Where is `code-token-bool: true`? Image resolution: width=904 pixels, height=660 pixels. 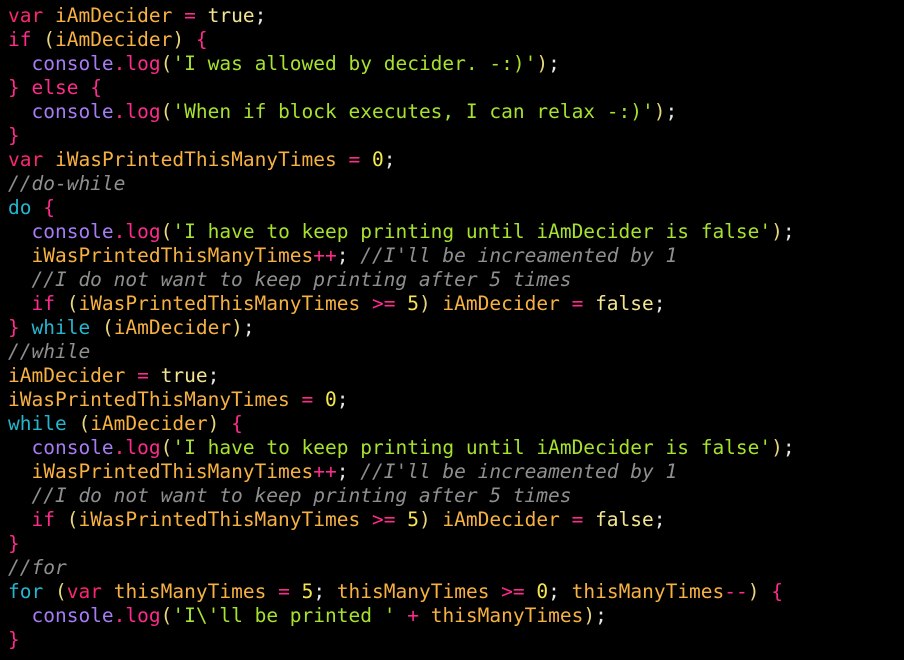
code-token-bool: true is located at coordinates (231, 15).